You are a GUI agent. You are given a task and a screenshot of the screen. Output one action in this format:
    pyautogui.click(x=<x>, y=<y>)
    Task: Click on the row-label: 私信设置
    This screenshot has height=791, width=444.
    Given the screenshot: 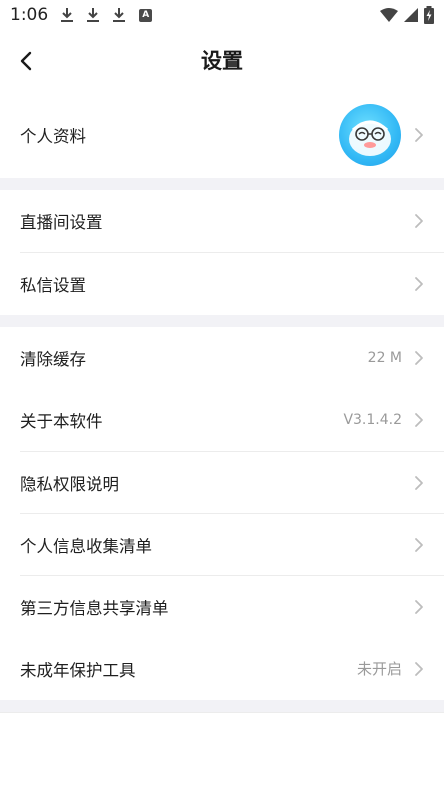 What is the action you would take?
    pyautogui.click(x=53, y=285)
    